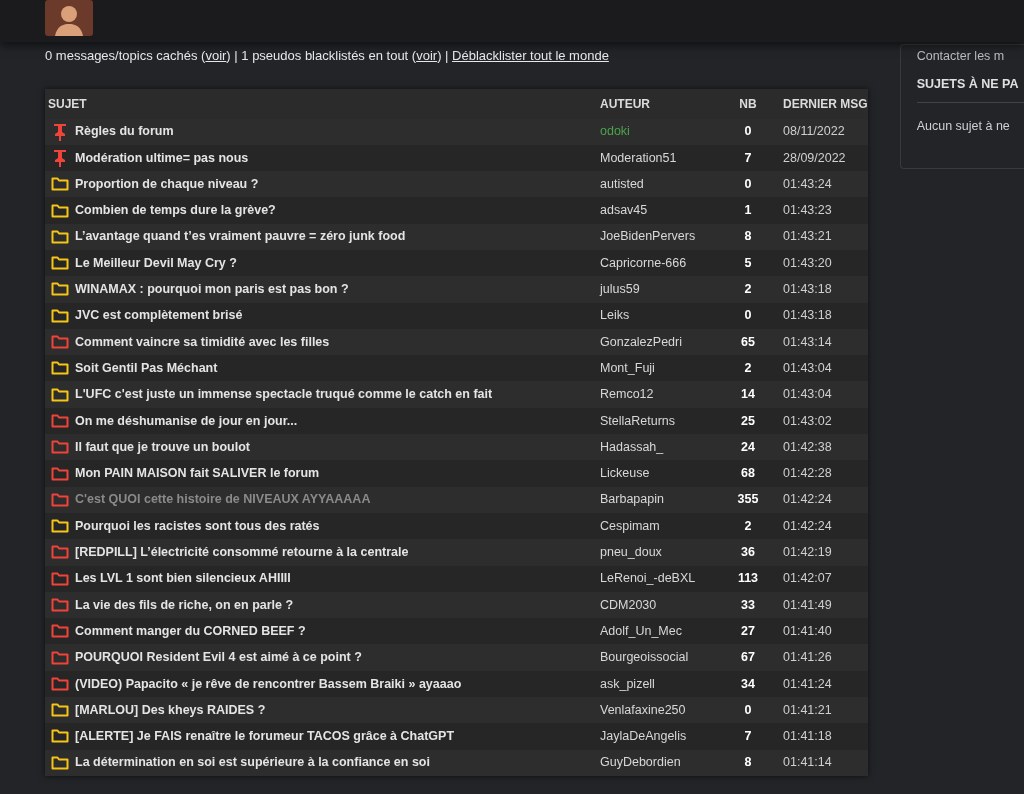  What do you see at coordinates (748, 395) in the screenshot?
I see `reply-count: 14` at bounding box center [748, 395].